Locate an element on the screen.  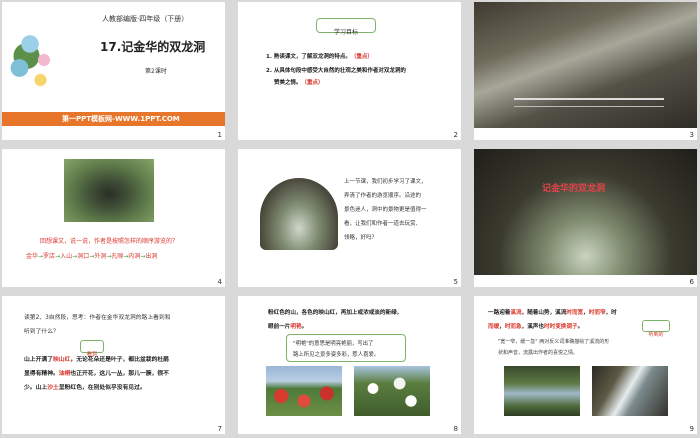
footer-text: 第一PPT模板网-WWW.1PPT.COM is located at coordinates (121, 119).